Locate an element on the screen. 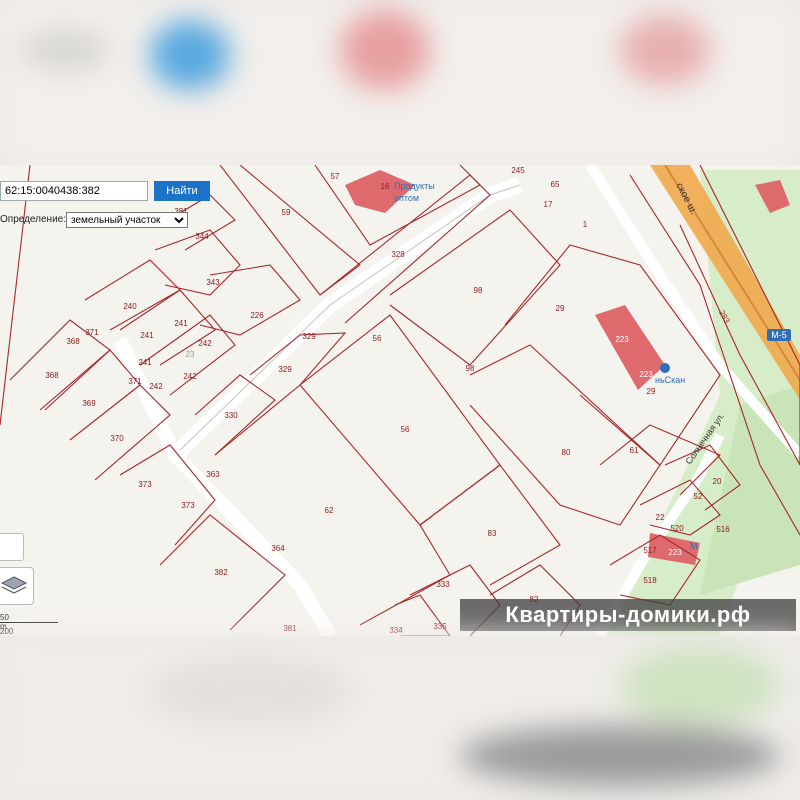 The image size is (800, 800). parcel-label: 57 is located at coordinates (335, 176).